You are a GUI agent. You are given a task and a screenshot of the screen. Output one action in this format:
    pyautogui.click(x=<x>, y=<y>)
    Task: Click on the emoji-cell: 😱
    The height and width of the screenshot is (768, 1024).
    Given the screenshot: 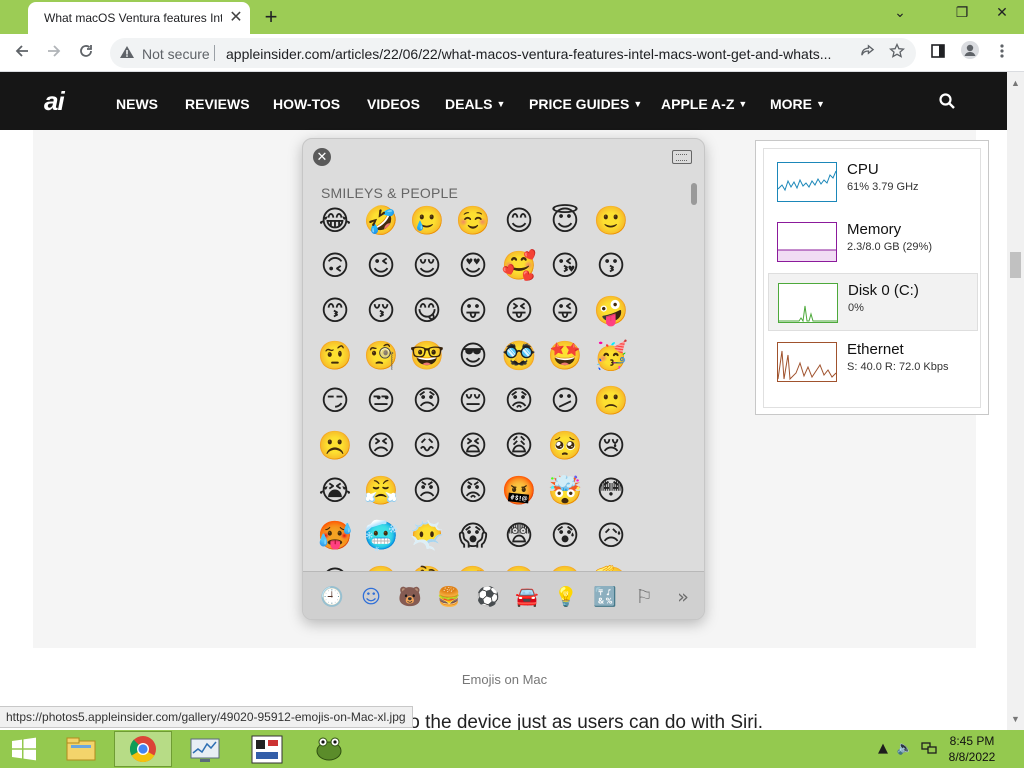 What is the action you would take?
    pyautogui.click(x=473, y=535)
    